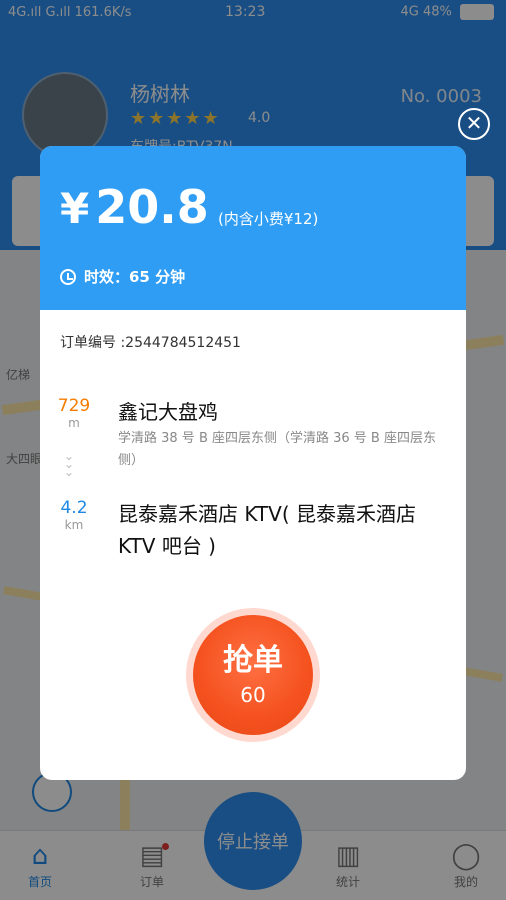  What do you see at coordinates (74, 508) in the screenshot?
I see `dropoff-distance-value: 4.2` at bounding box center [74, 508].